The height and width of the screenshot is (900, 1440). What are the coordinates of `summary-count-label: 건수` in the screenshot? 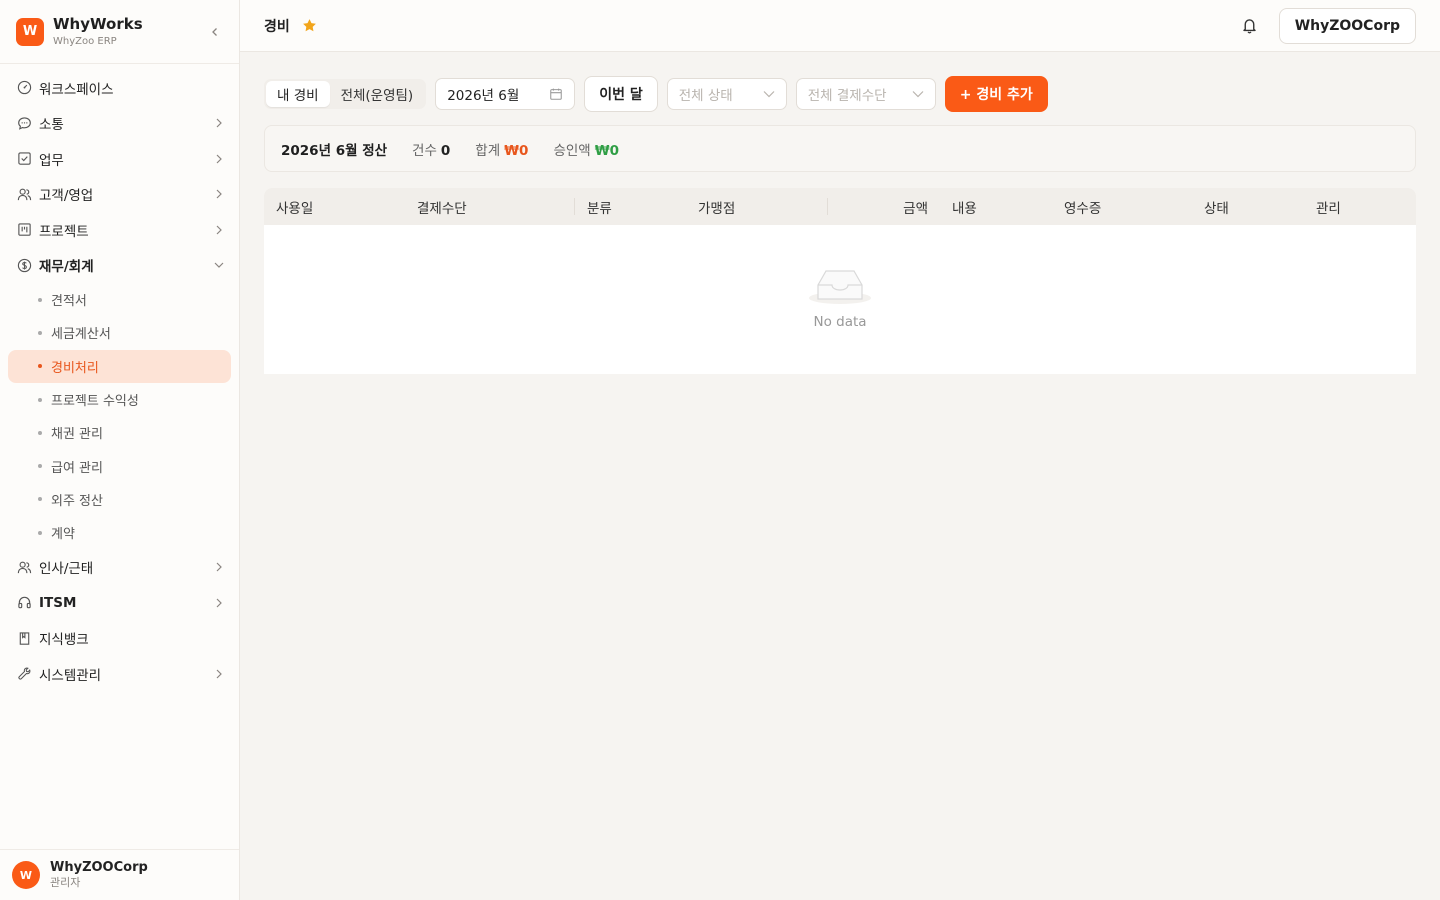 It's located at (424, 150).